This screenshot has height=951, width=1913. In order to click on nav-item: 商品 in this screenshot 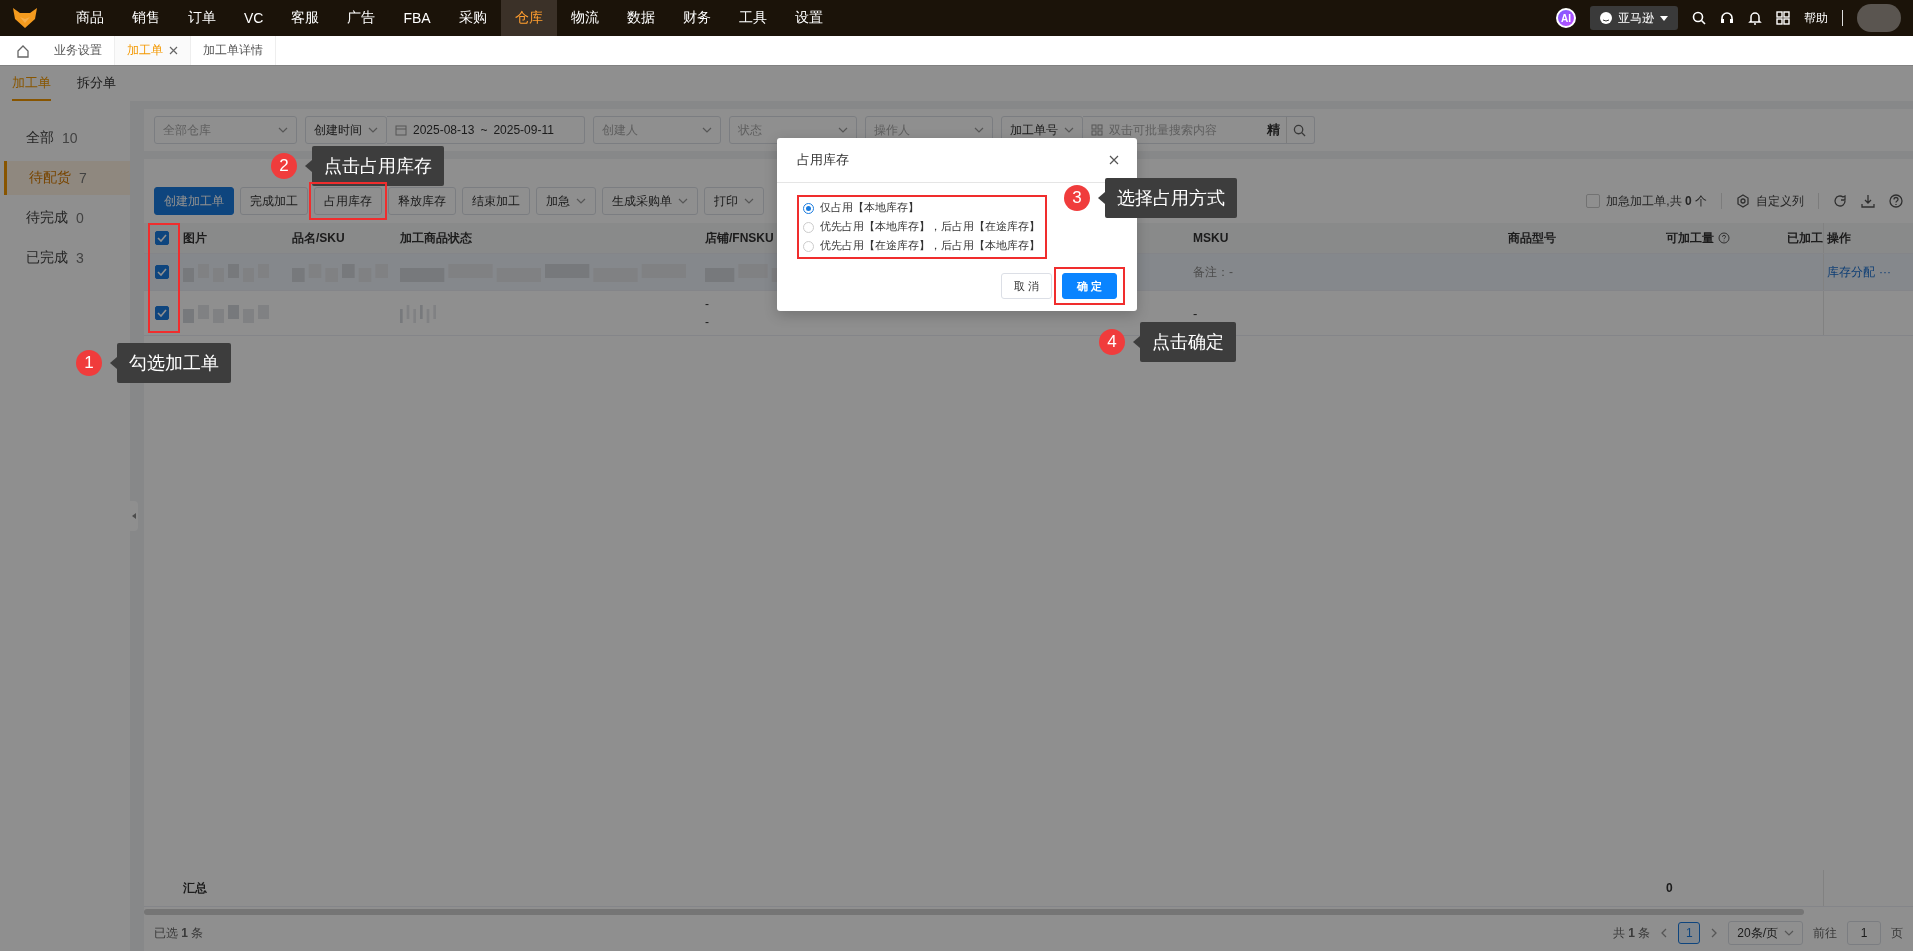, I will do `click(90, 18)`.